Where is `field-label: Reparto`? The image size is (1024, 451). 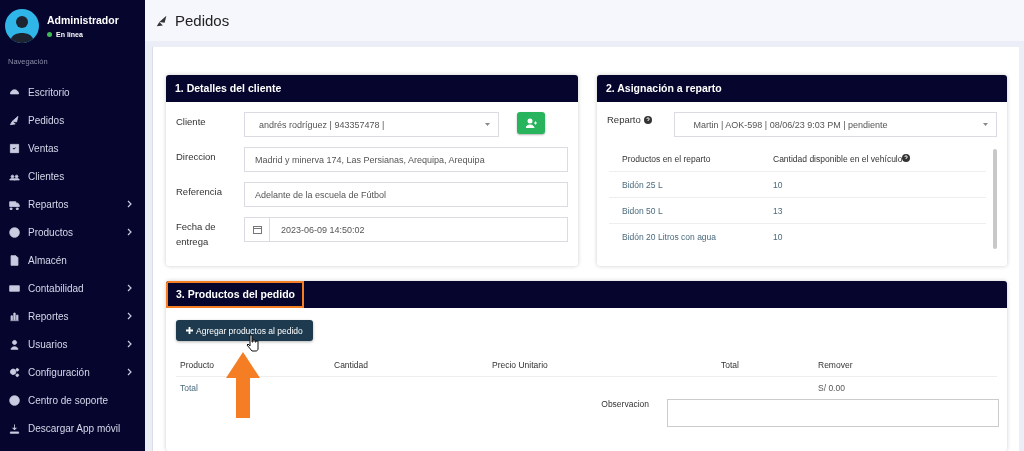
field-label: Reparto is located at coordinates (624, 120).